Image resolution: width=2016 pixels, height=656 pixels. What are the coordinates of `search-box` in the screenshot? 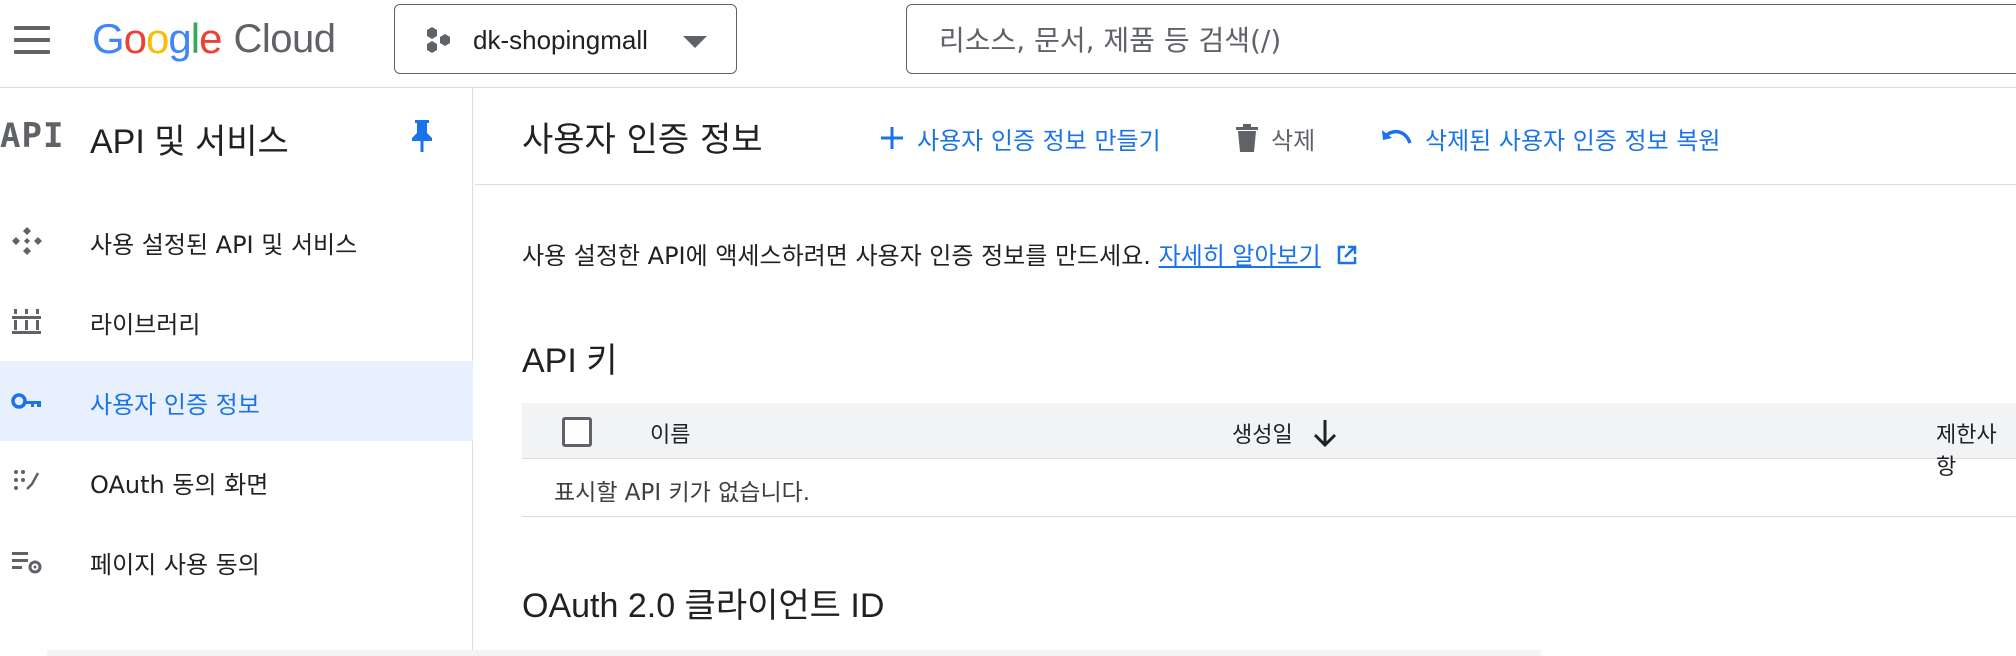 It's located at (1461, 39).